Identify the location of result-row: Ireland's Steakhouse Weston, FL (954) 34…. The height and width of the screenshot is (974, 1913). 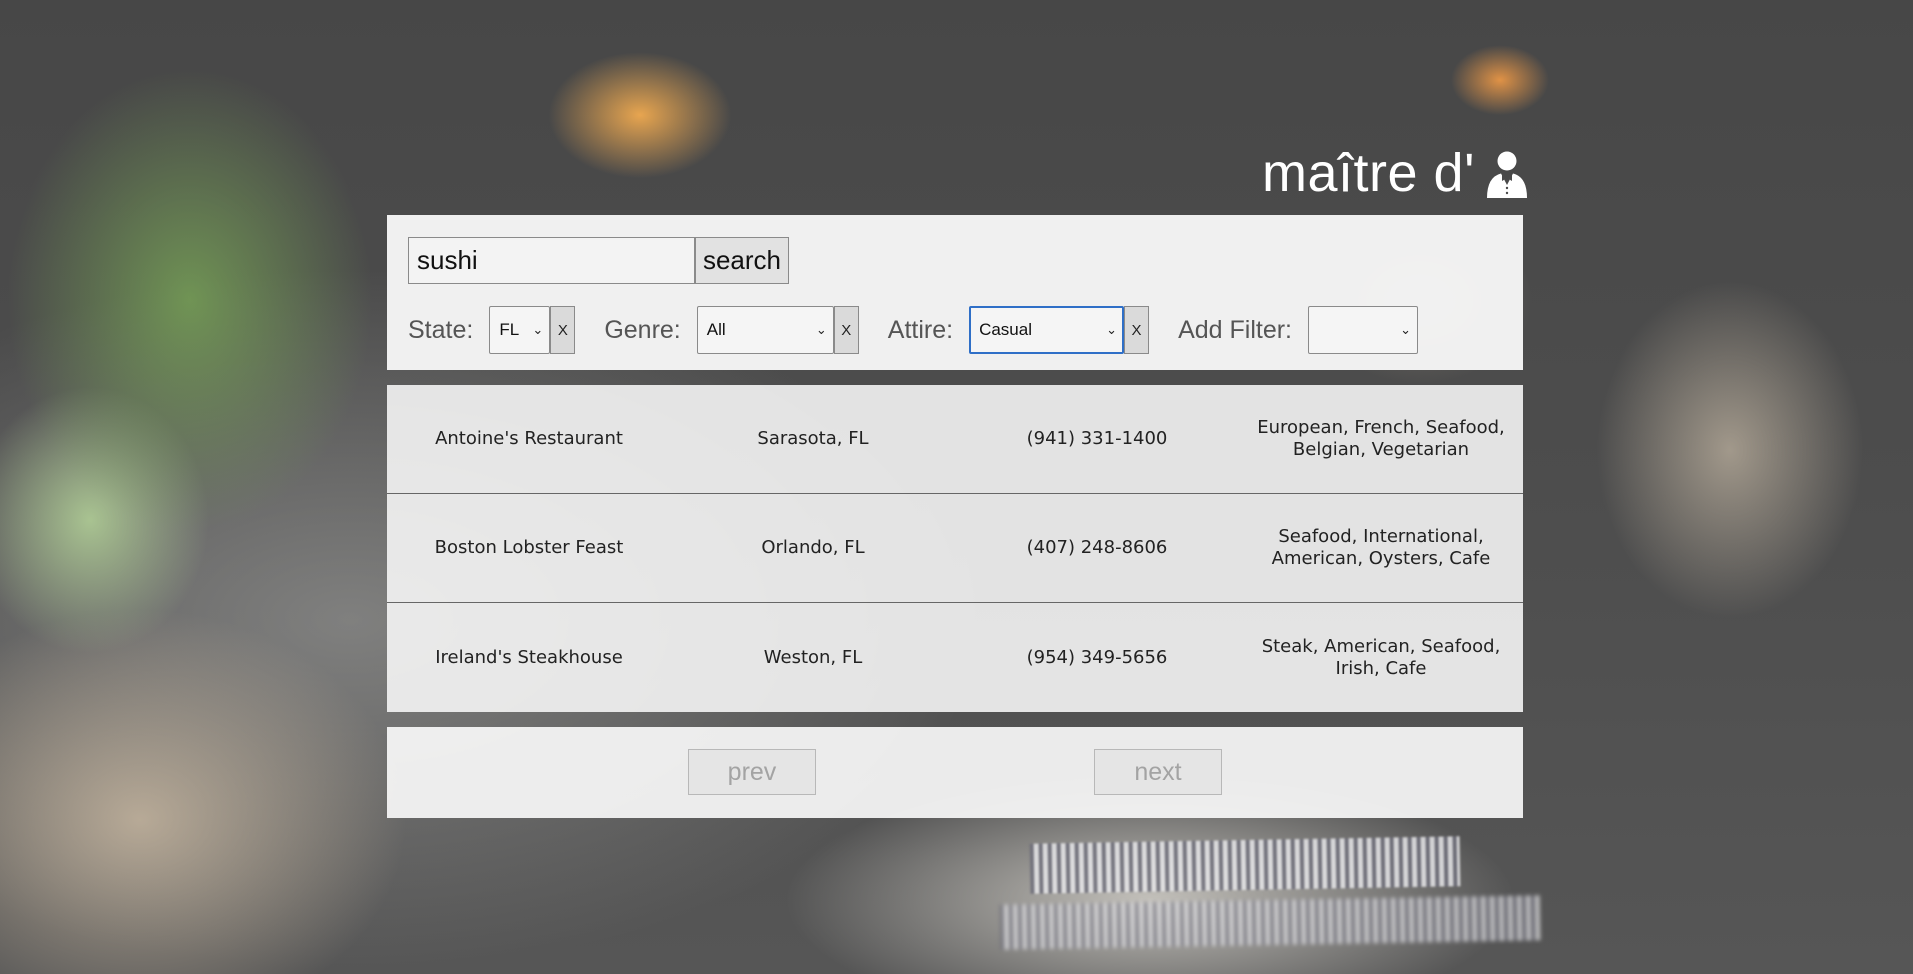
(955, 657).